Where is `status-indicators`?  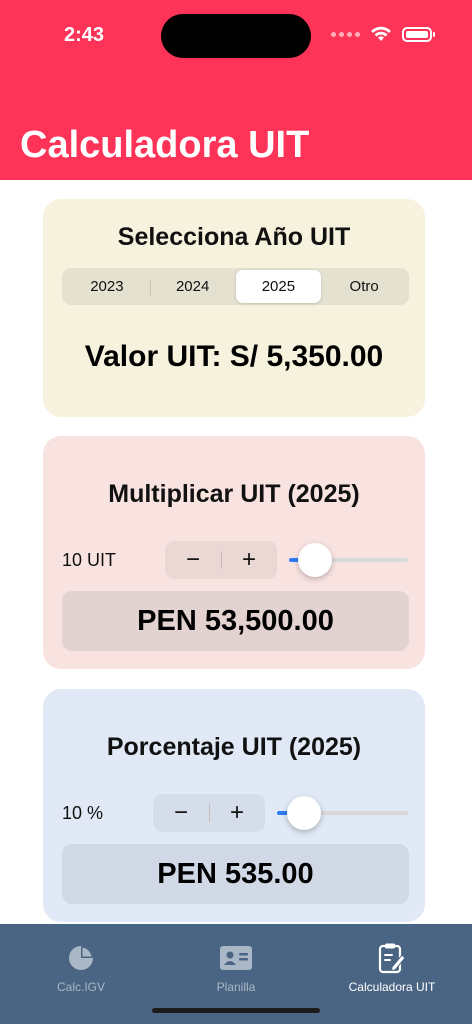 status-indicators is located at coordinates (383, 34).